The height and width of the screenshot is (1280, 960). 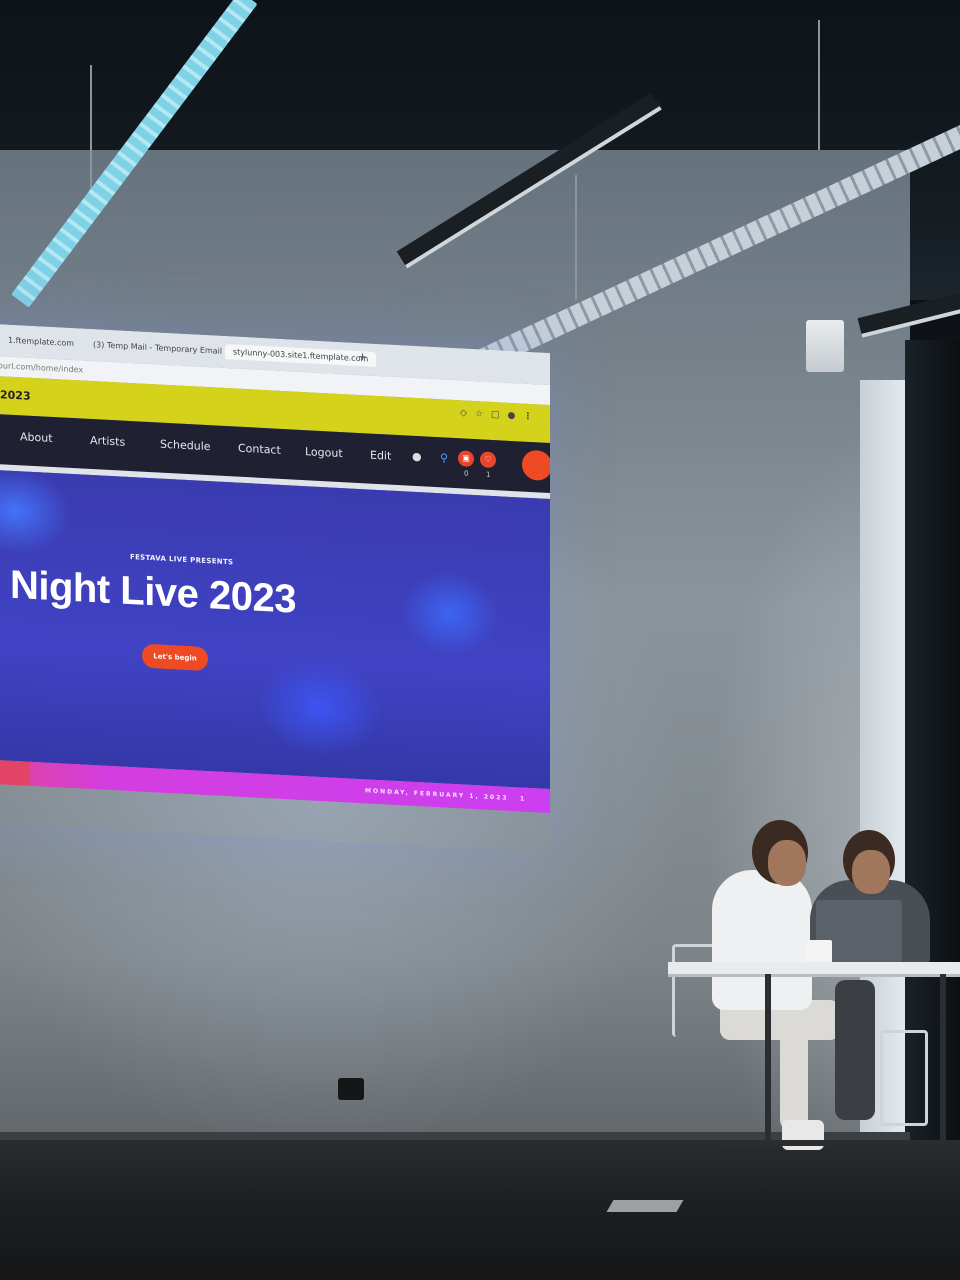 I want to click on hero-cta-button: Let's begin, so click(x=175, y=657).